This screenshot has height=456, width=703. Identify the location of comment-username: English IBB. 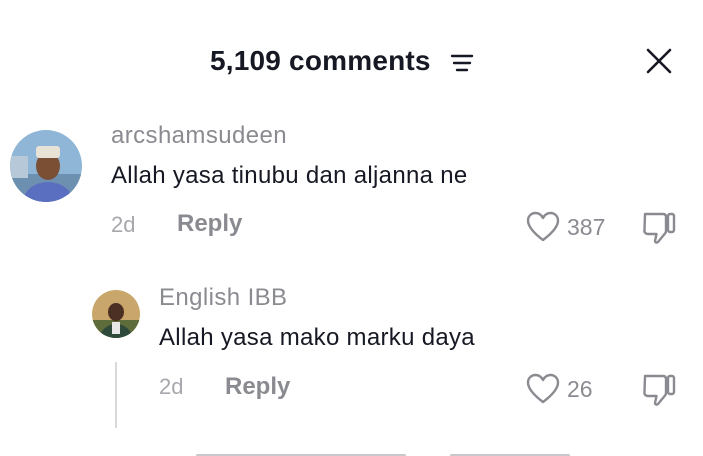
(223, 298).